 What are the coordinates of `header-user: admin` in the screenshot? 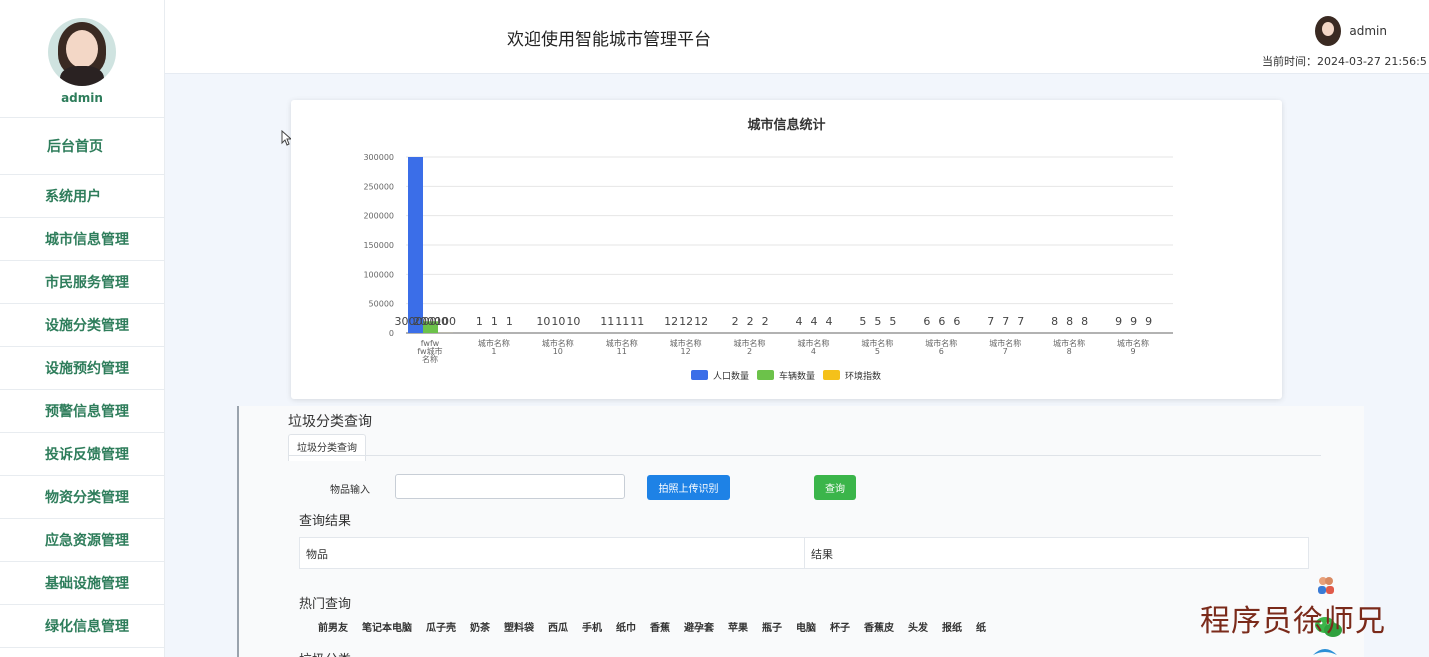 It's located at (1351, 31).